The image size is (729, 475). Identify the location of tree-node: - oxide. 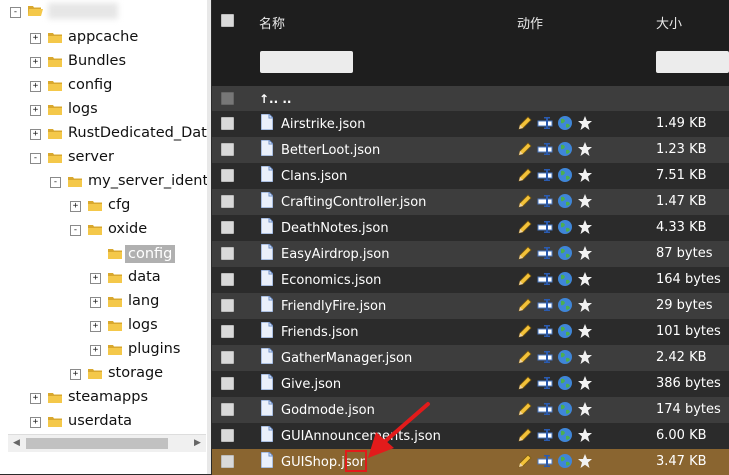
(105, 230).